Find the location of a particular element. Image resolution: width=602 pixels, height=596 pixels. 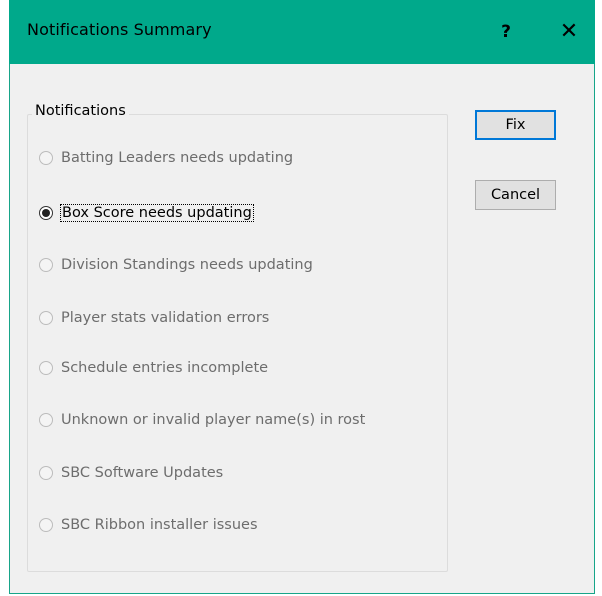

radio-division-standings: Division Standings needs updating is located at coordinates (176, 265).